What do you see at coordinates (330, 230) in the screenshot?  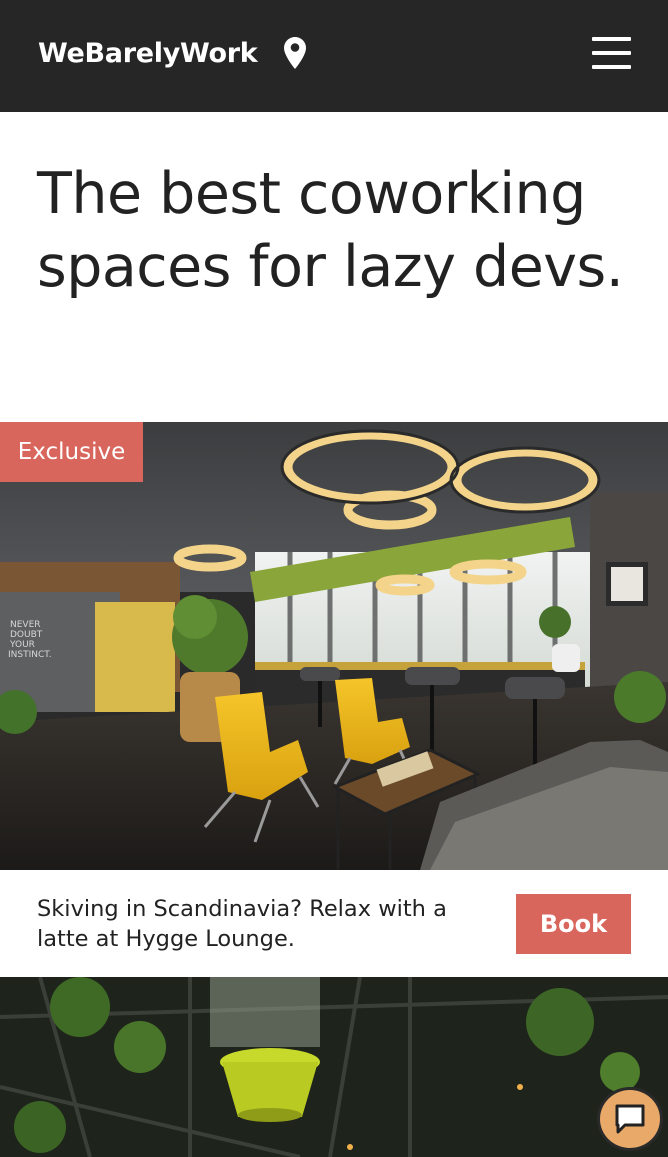 I see `hero-title: The best coworking spaces for lazy devs.` at bounding box center [330, 230].